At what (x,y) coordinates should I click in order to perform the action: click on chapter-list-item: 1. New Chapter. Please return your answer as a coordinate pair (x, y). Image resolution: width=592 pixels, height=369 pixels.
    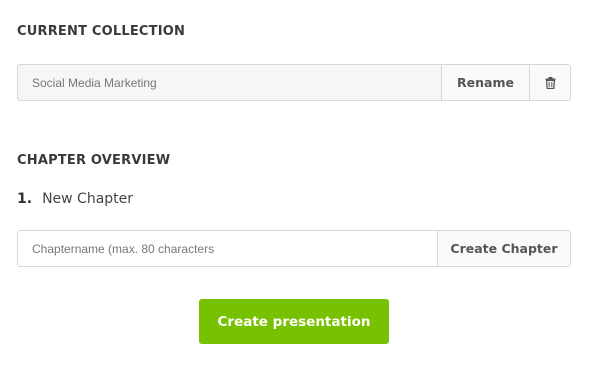
    Looking at the image, I should click on (75, 199).